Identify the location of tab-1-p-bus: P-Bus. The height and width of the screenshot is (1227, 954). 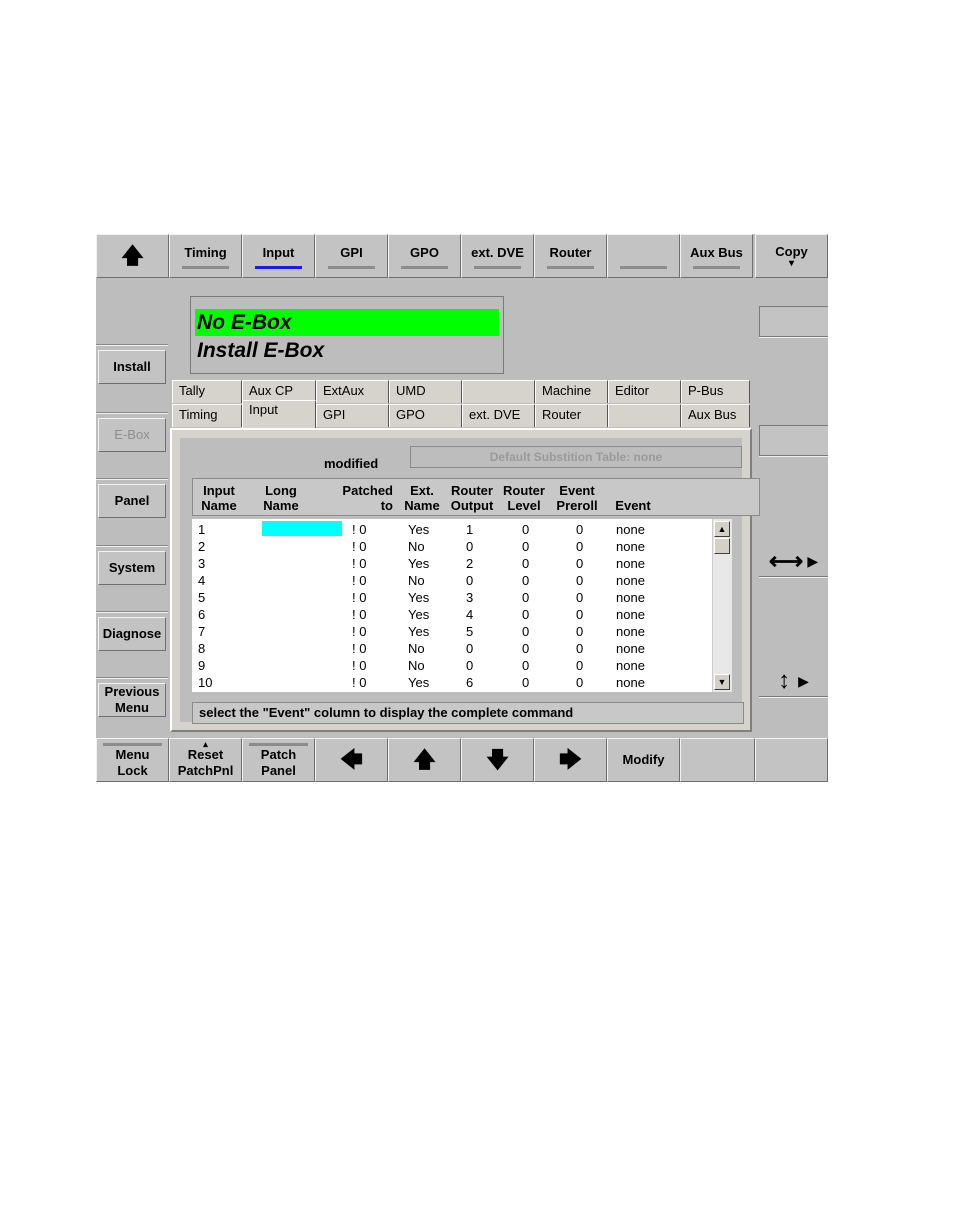
(715, 391).